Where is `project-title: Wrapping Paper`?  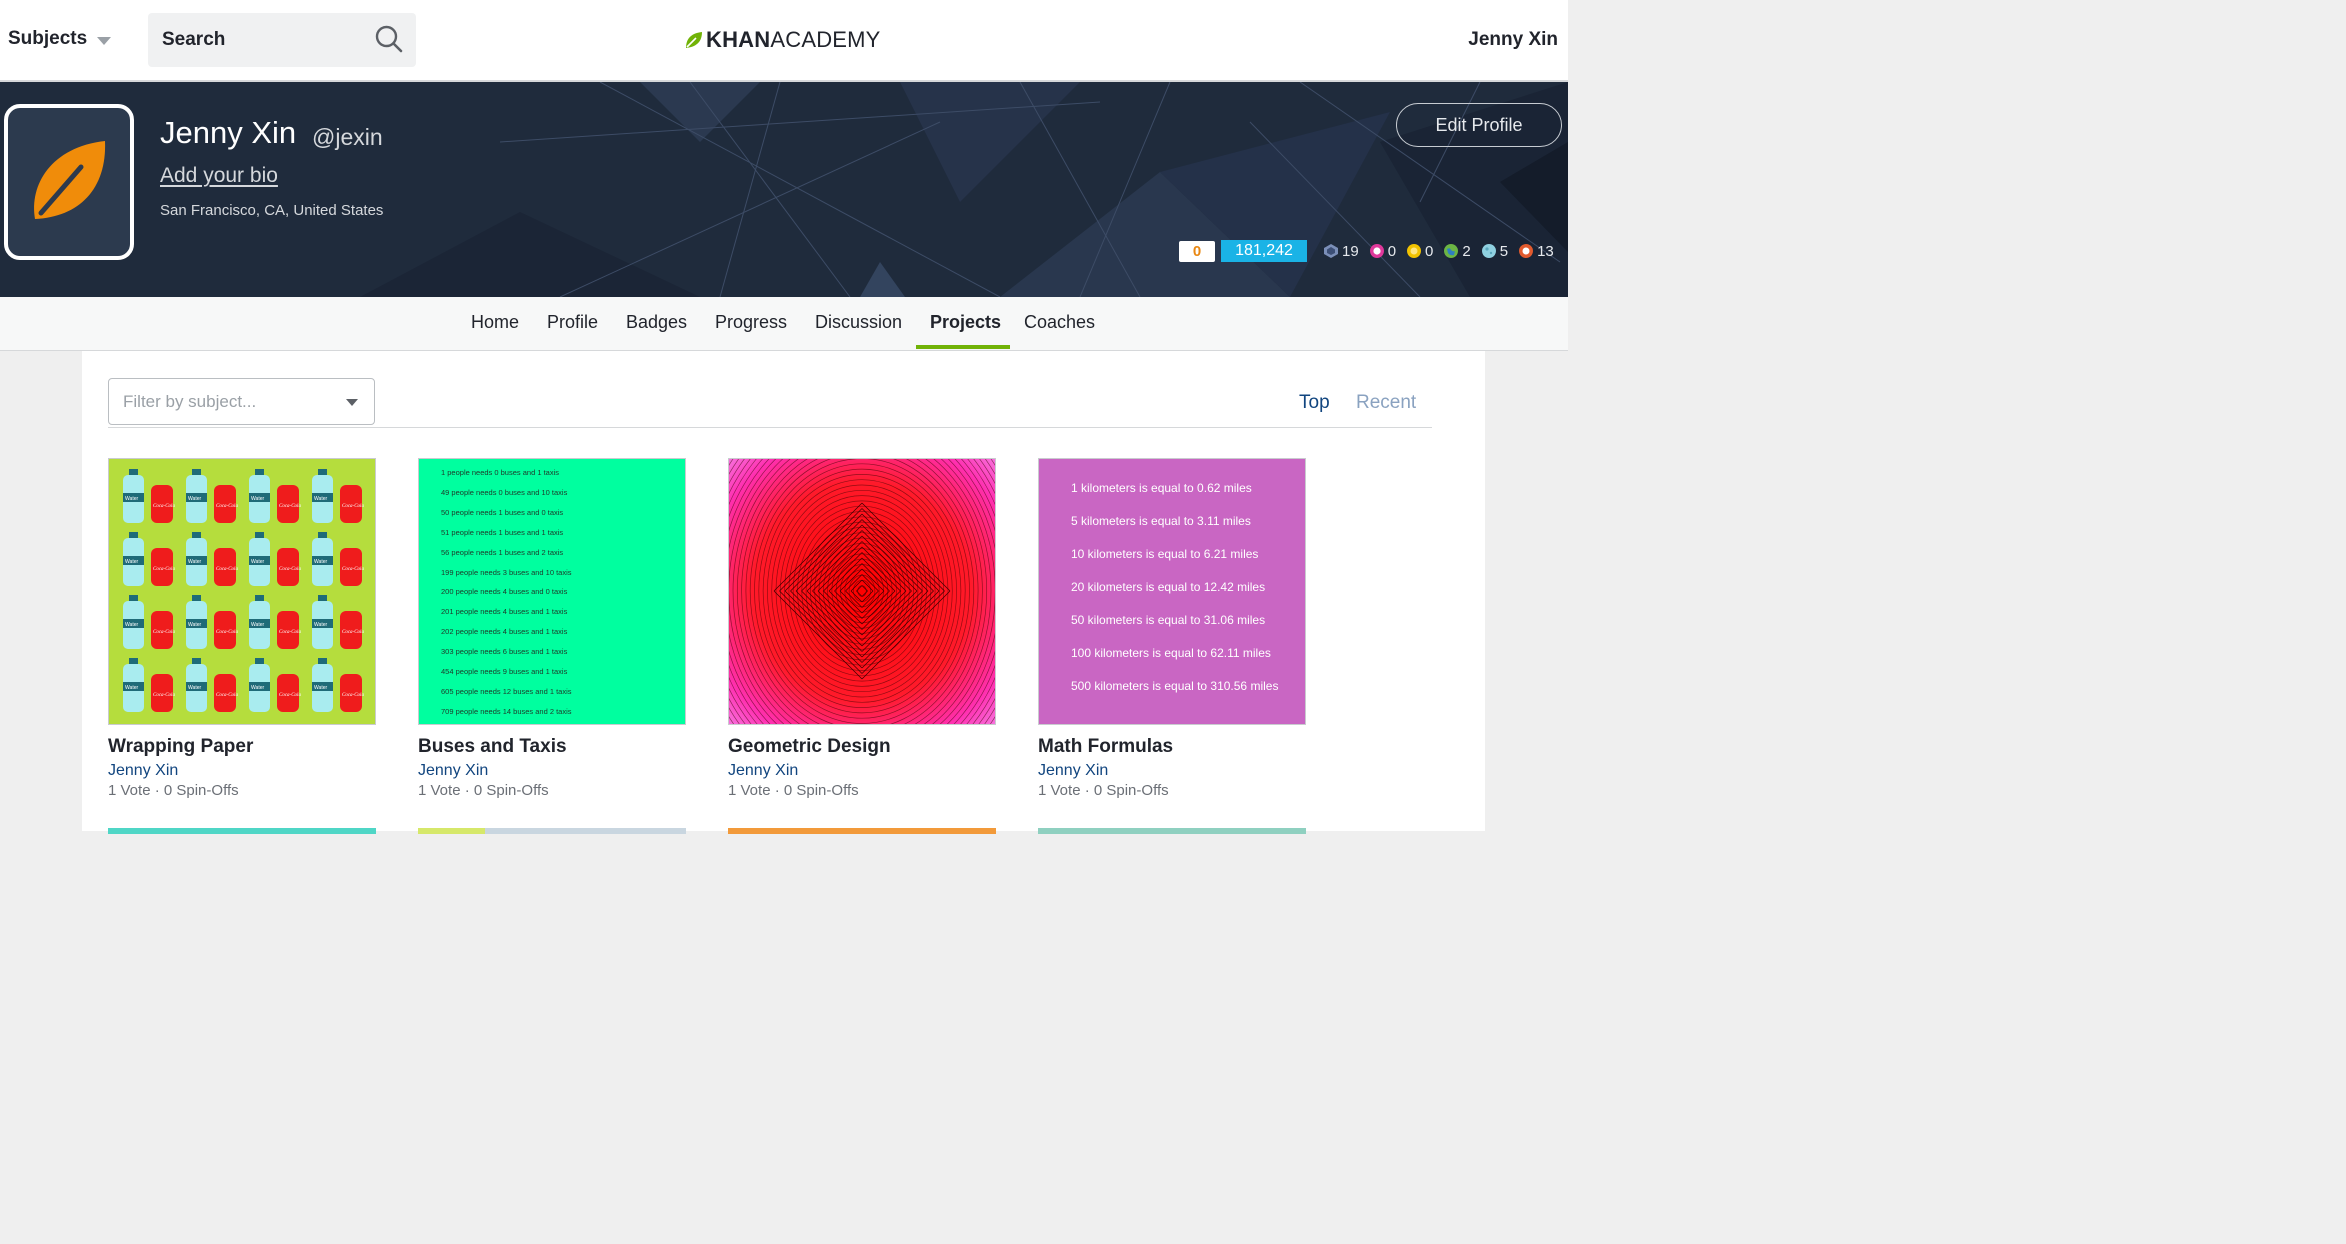 project-title: Wrapping Paper is located at coordinates (242, 747).